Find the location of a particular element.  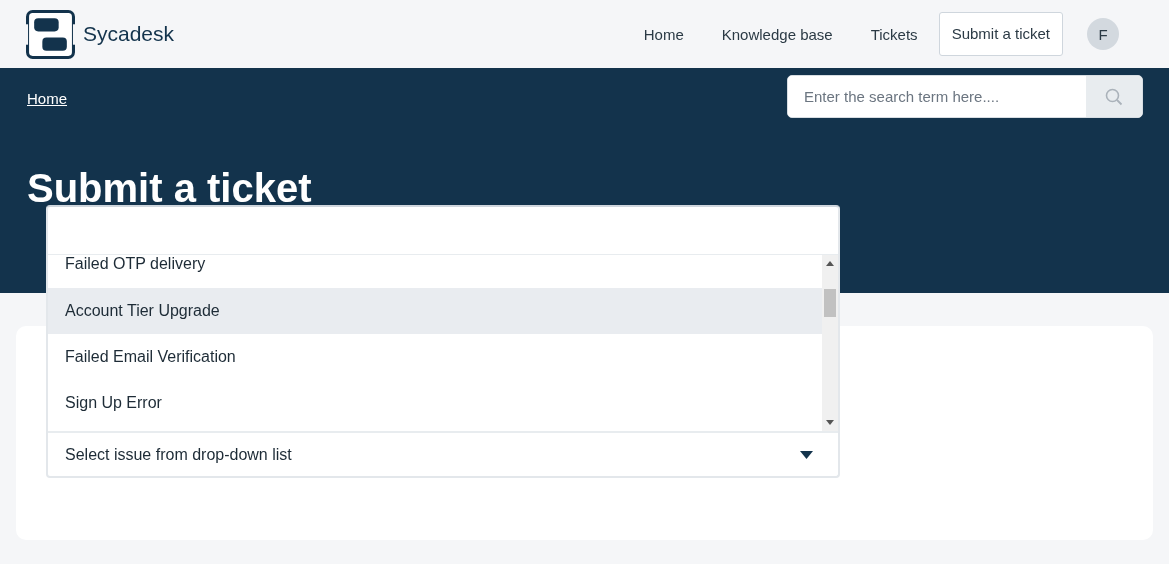

scrollbar is located at coordinates (830, 343).